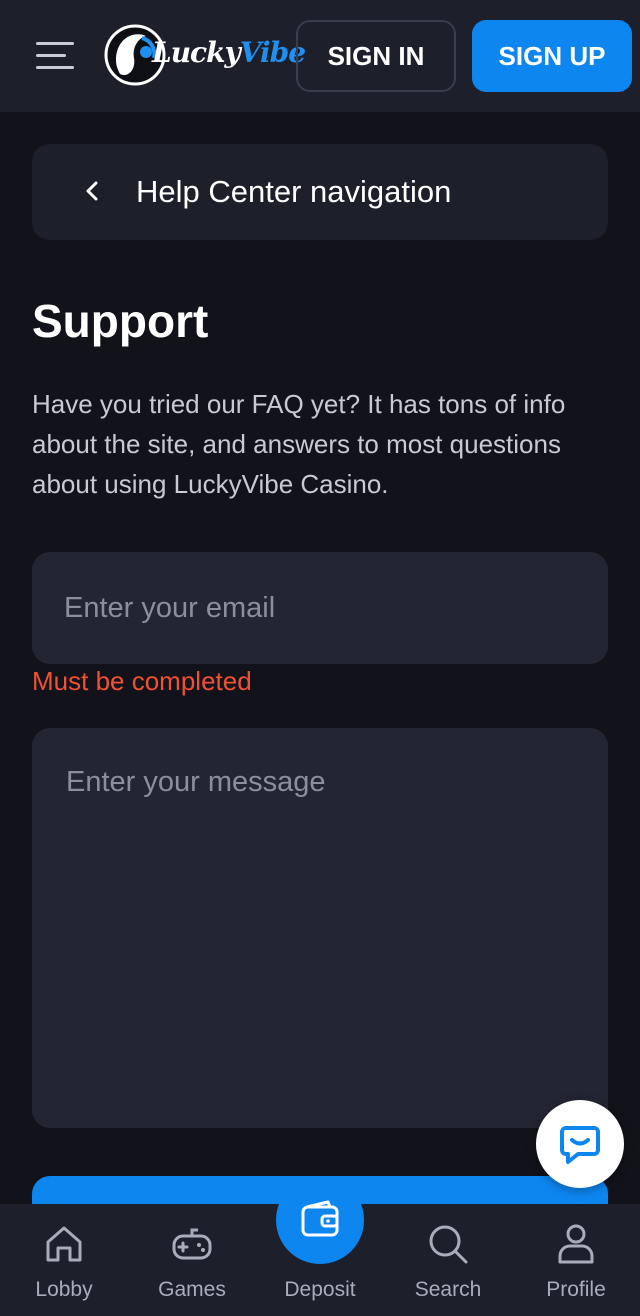 The image size is (640, 1316). What do you see at coordinates (64, 1289) in the screenshot?
I see `nav-label-lobby: Lobby` at bounding box center [64, 1289].